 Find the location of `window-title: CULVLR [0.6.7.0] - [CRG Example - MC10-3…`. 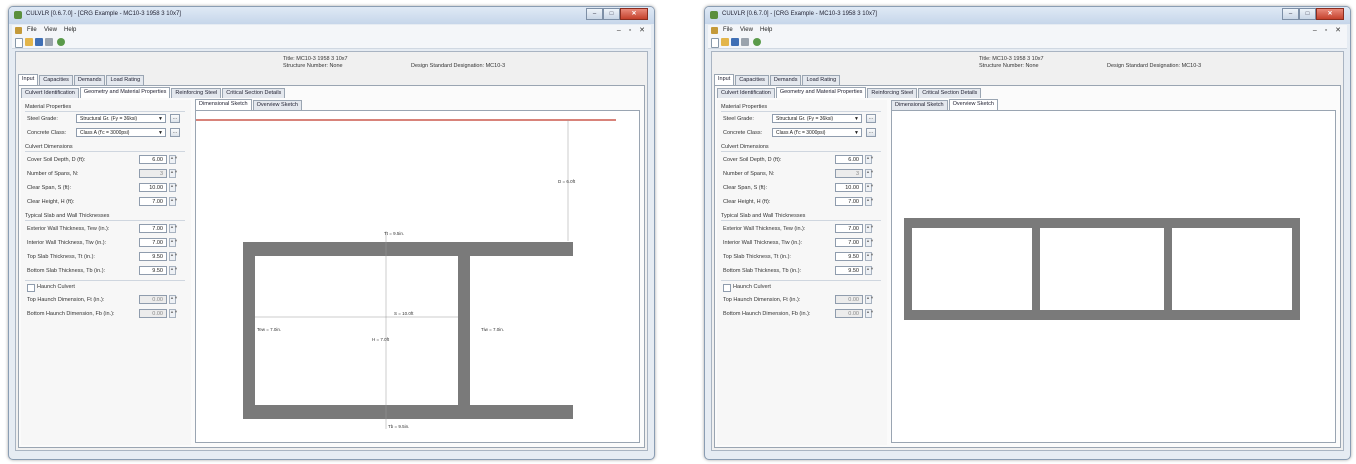

window-title: CULVLR [0.6.7.0] - [CRG Example - MC10-3… is located at coordinates (799, 14).